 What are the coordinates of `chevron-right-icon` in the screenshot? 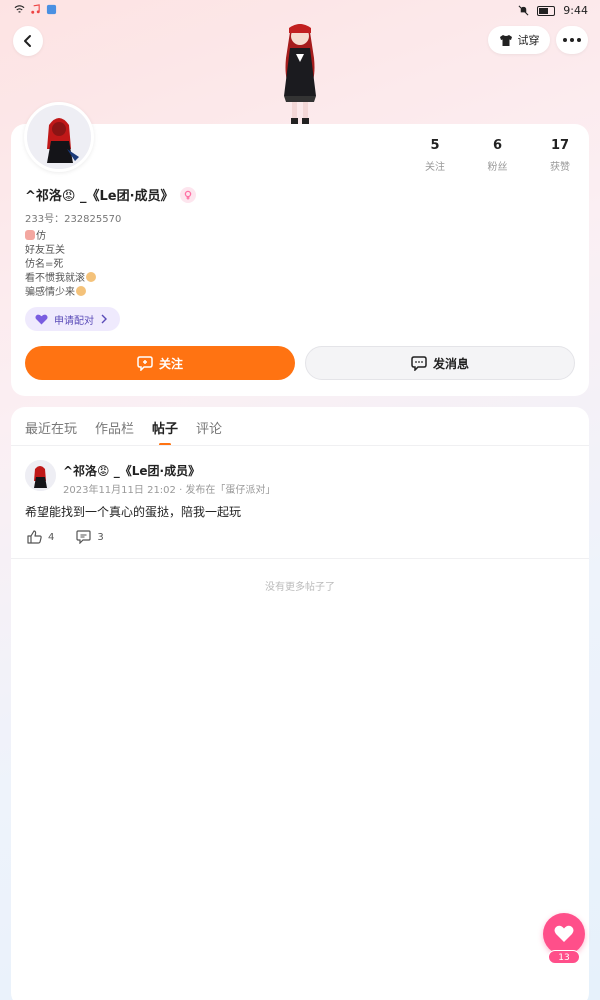 It's located at (104, 319).